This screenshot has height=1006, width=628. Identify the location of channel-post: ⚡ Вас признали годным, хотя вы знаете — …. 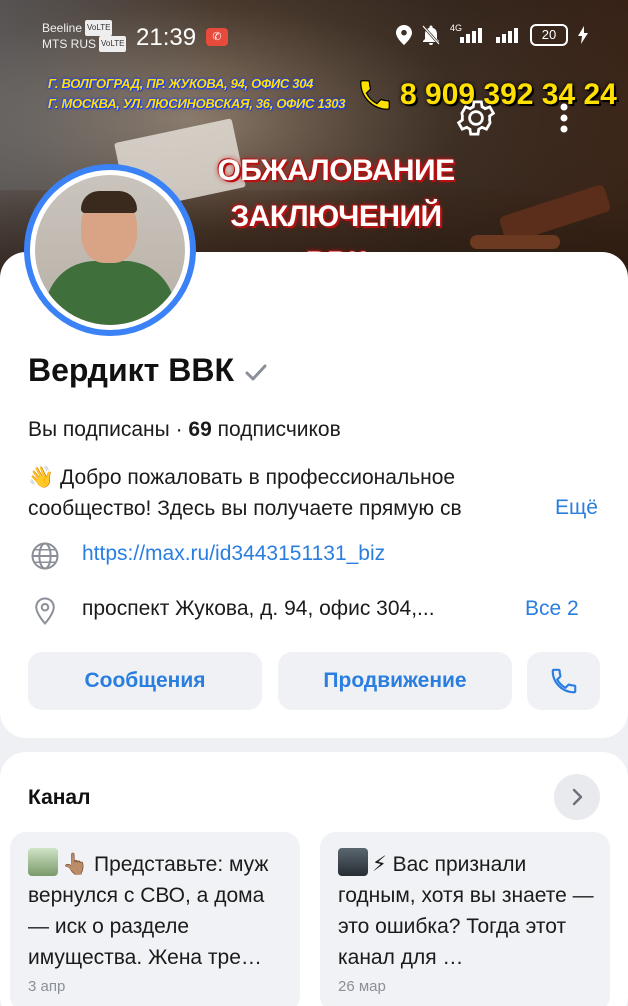
(465, 919).